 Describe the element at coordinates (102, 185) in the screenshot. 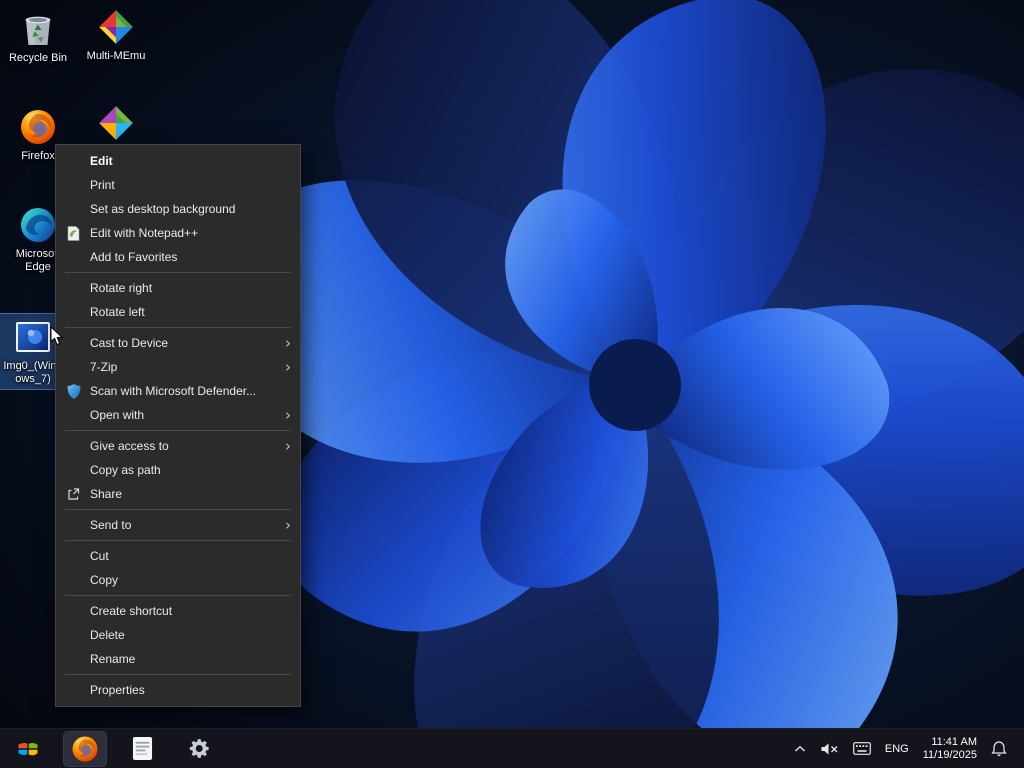

I see `menu-item-label: Print` at that location.